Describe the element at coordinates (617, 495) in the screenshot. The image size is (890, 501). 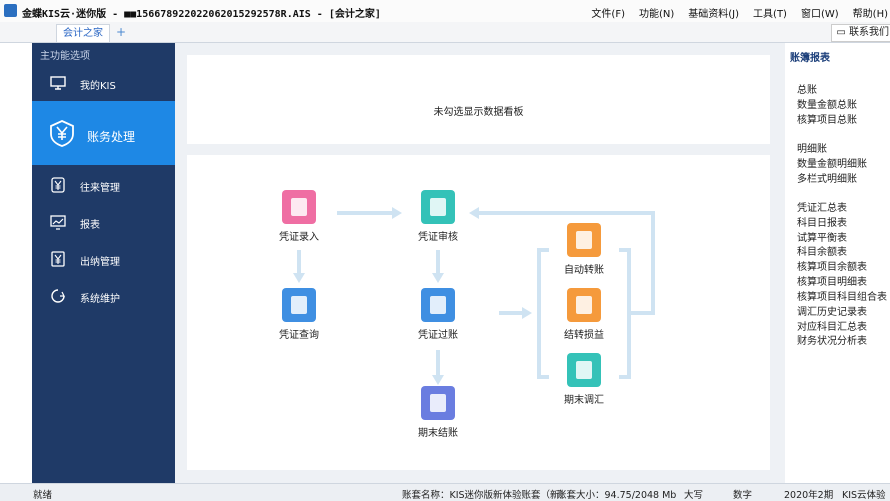
I see `status-account-size: 账套大小：94.75/2048 Mb` at that location.